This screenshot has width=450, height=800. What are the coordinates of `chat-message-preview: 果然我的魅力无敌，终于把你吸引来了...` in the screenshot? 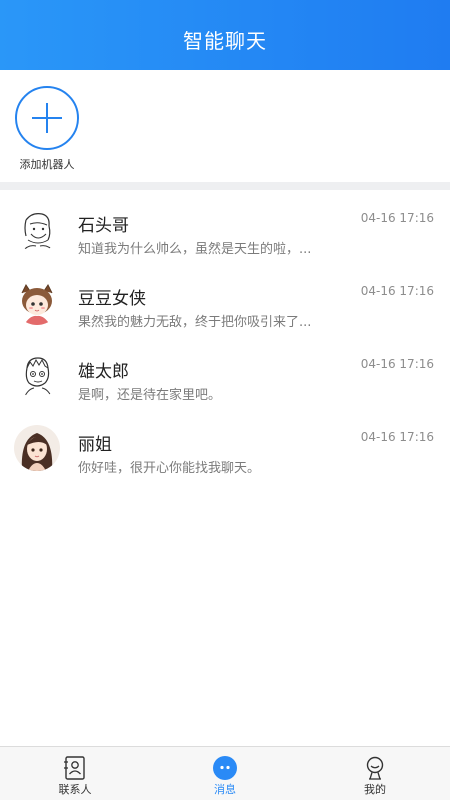 It's located at (195, 322).